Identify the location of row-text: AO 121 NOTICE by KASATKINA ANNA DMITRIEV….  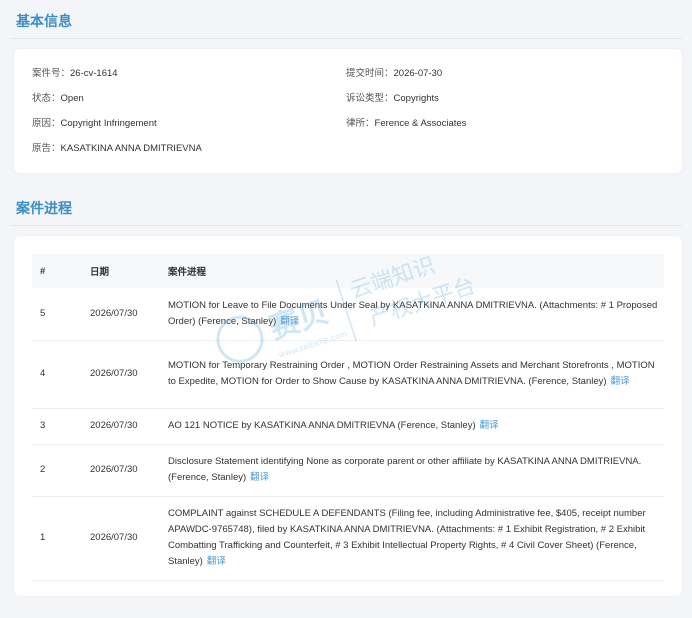
(322, 425).